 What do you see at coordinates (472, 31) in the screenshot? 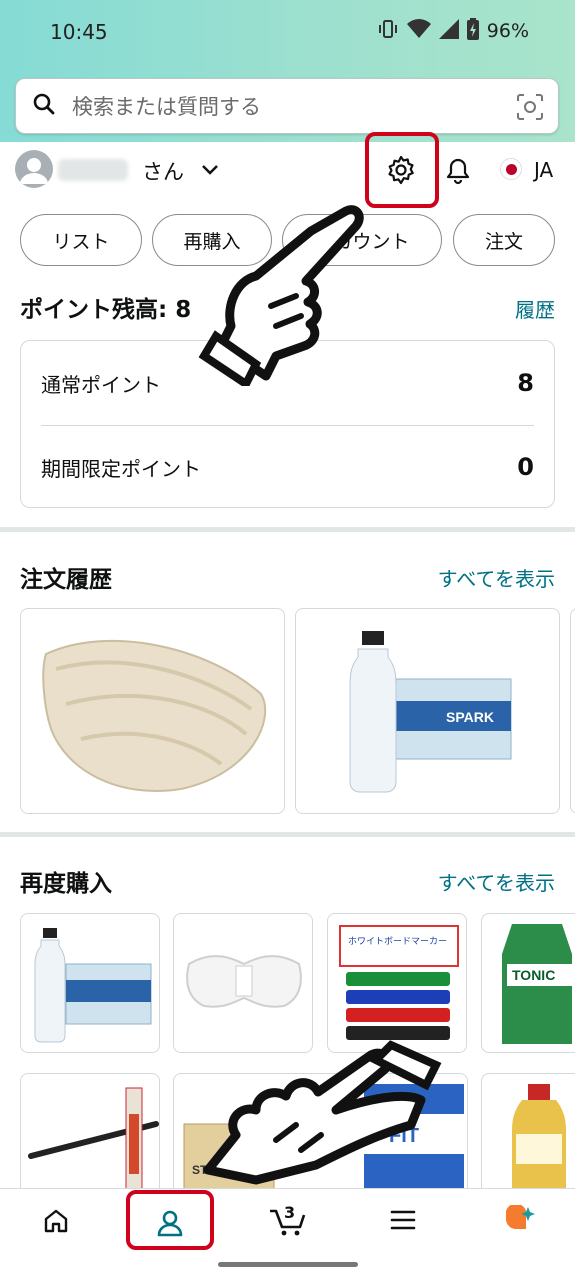
I see `battery-icon` at bounding box center [472, 31].